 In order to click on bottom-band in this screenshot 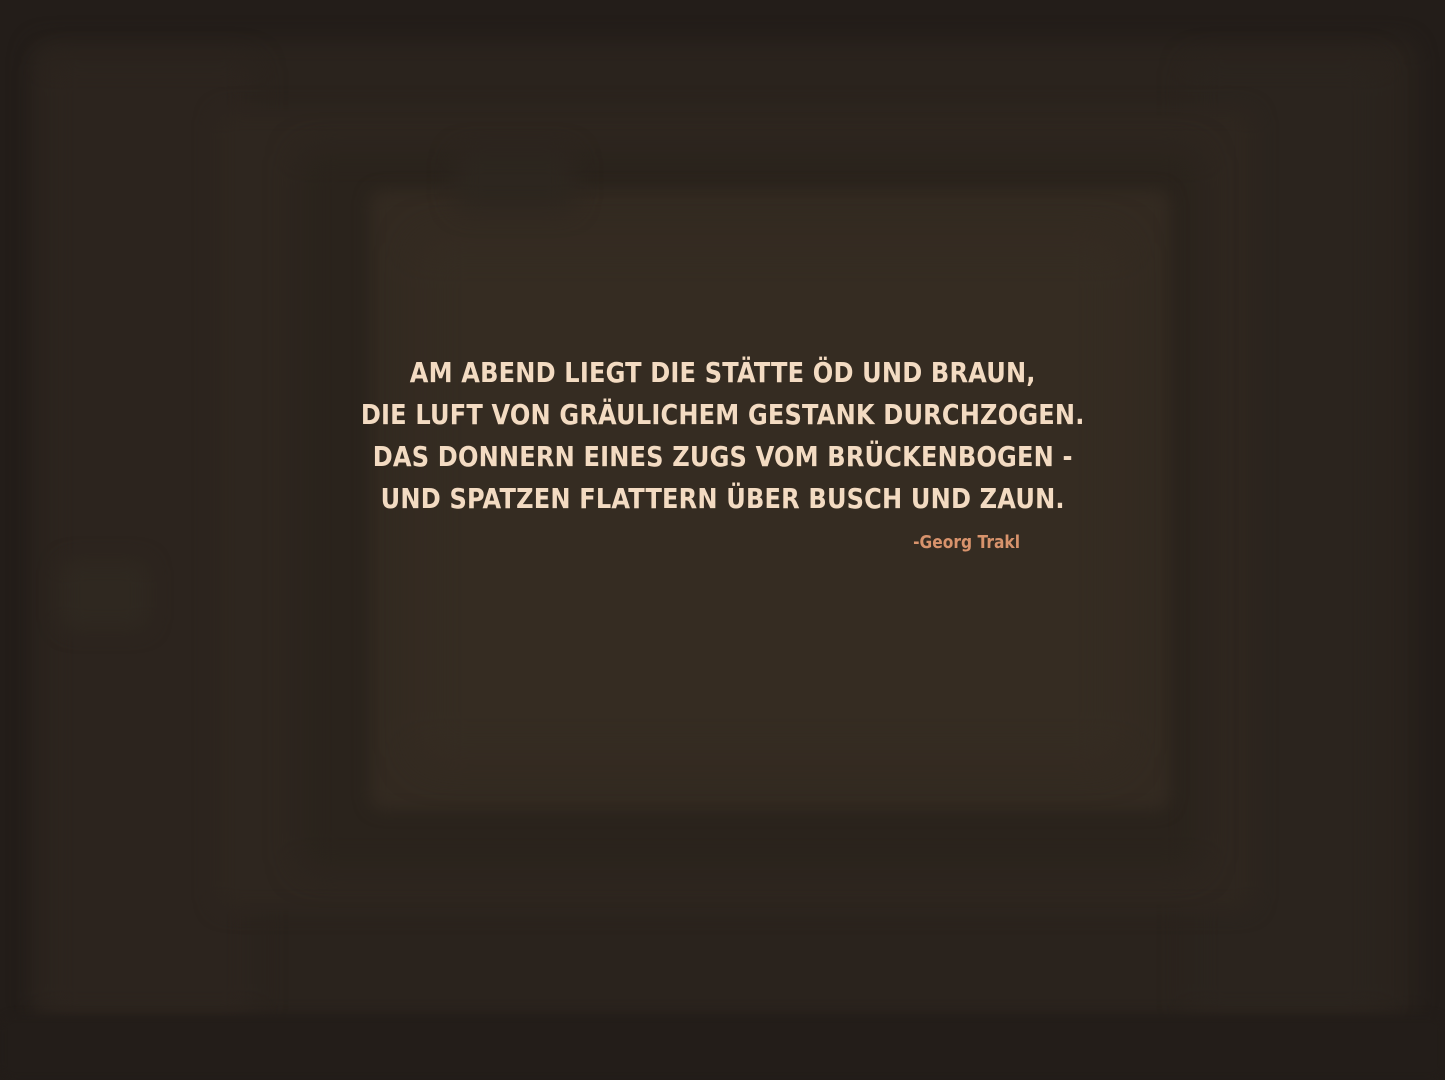, I will do `click(722, 1047)`.